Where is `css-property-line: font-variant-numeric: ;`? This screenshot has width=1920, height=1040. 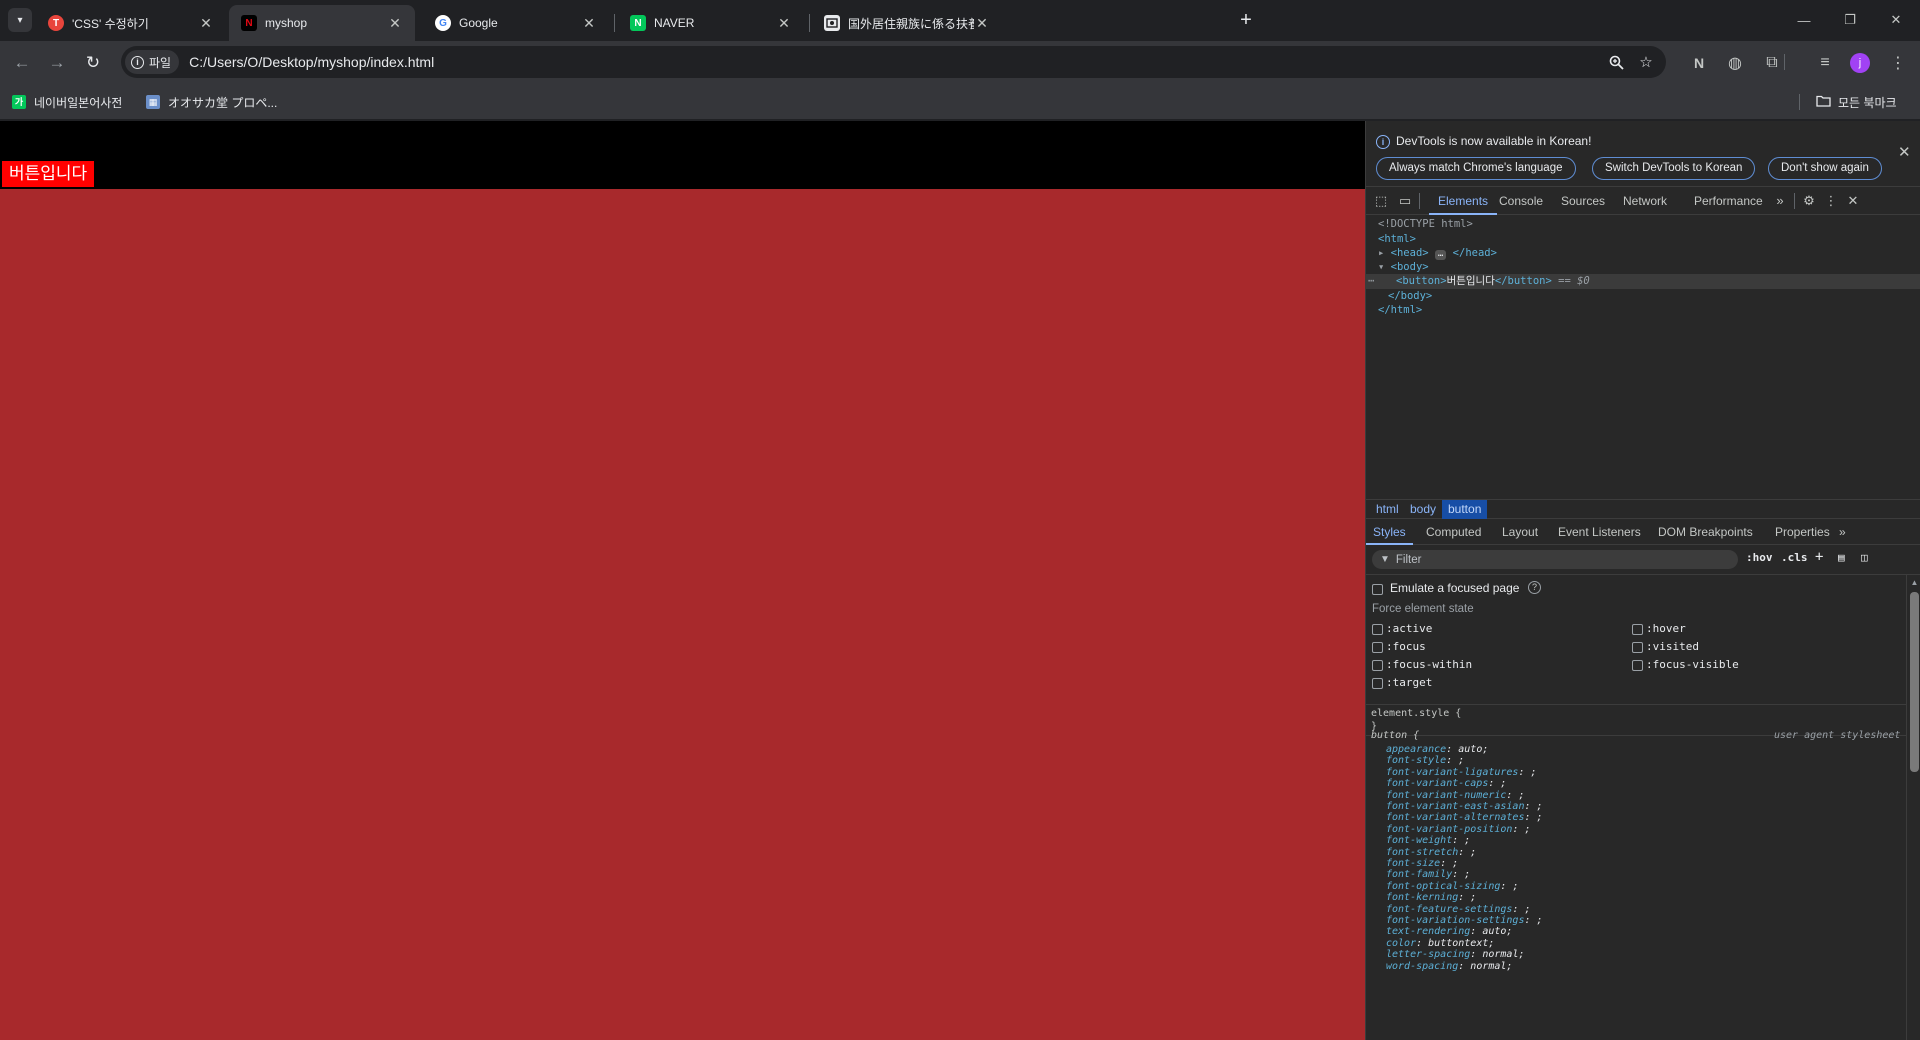
css-property-line: font-variant-numeric: ; is located at coordinates (1455, 796).